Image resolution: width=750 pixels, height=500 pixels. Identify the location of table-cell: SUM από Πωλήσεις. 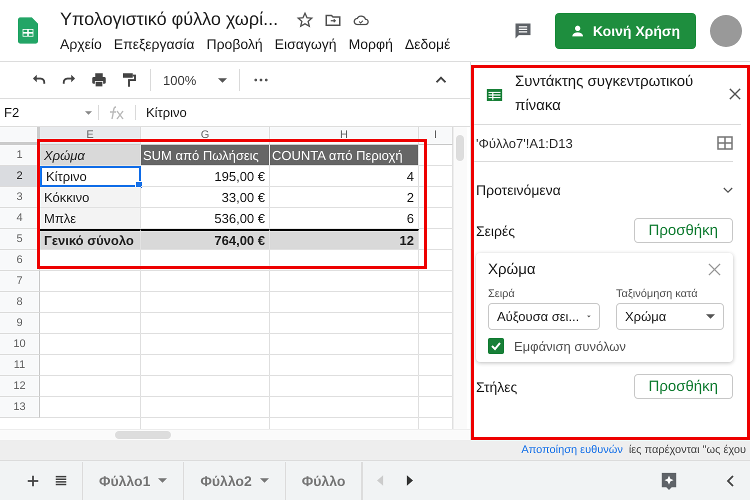
(205, 155).